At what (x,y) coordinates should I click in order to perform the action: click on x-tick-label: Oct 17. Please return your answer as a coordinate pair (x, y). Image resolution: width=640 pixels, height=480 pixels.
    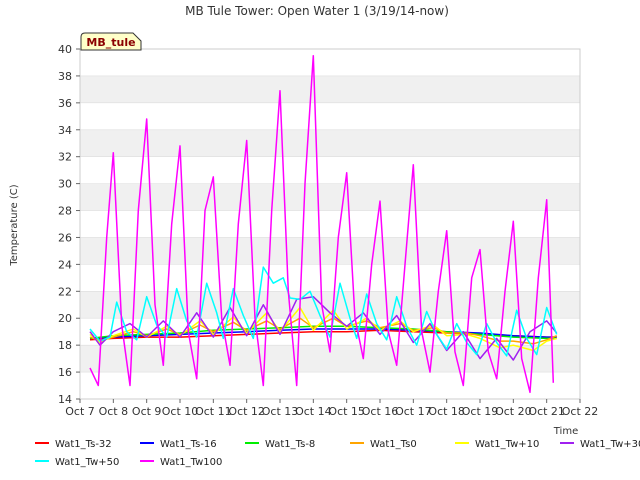
    Looking at the image, I should click on (413, 411).